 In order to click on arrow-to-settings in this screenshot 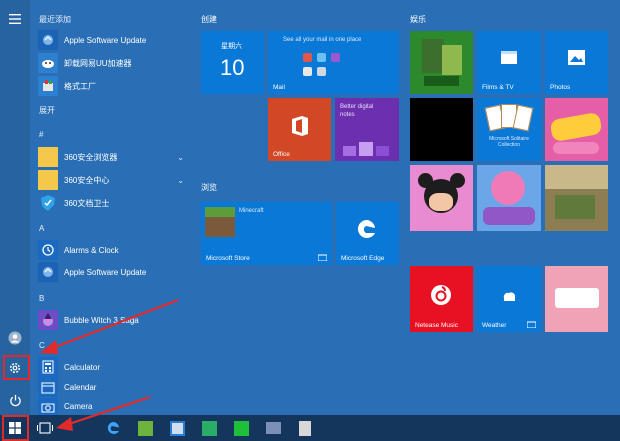, I will do `click(114, 324)`.